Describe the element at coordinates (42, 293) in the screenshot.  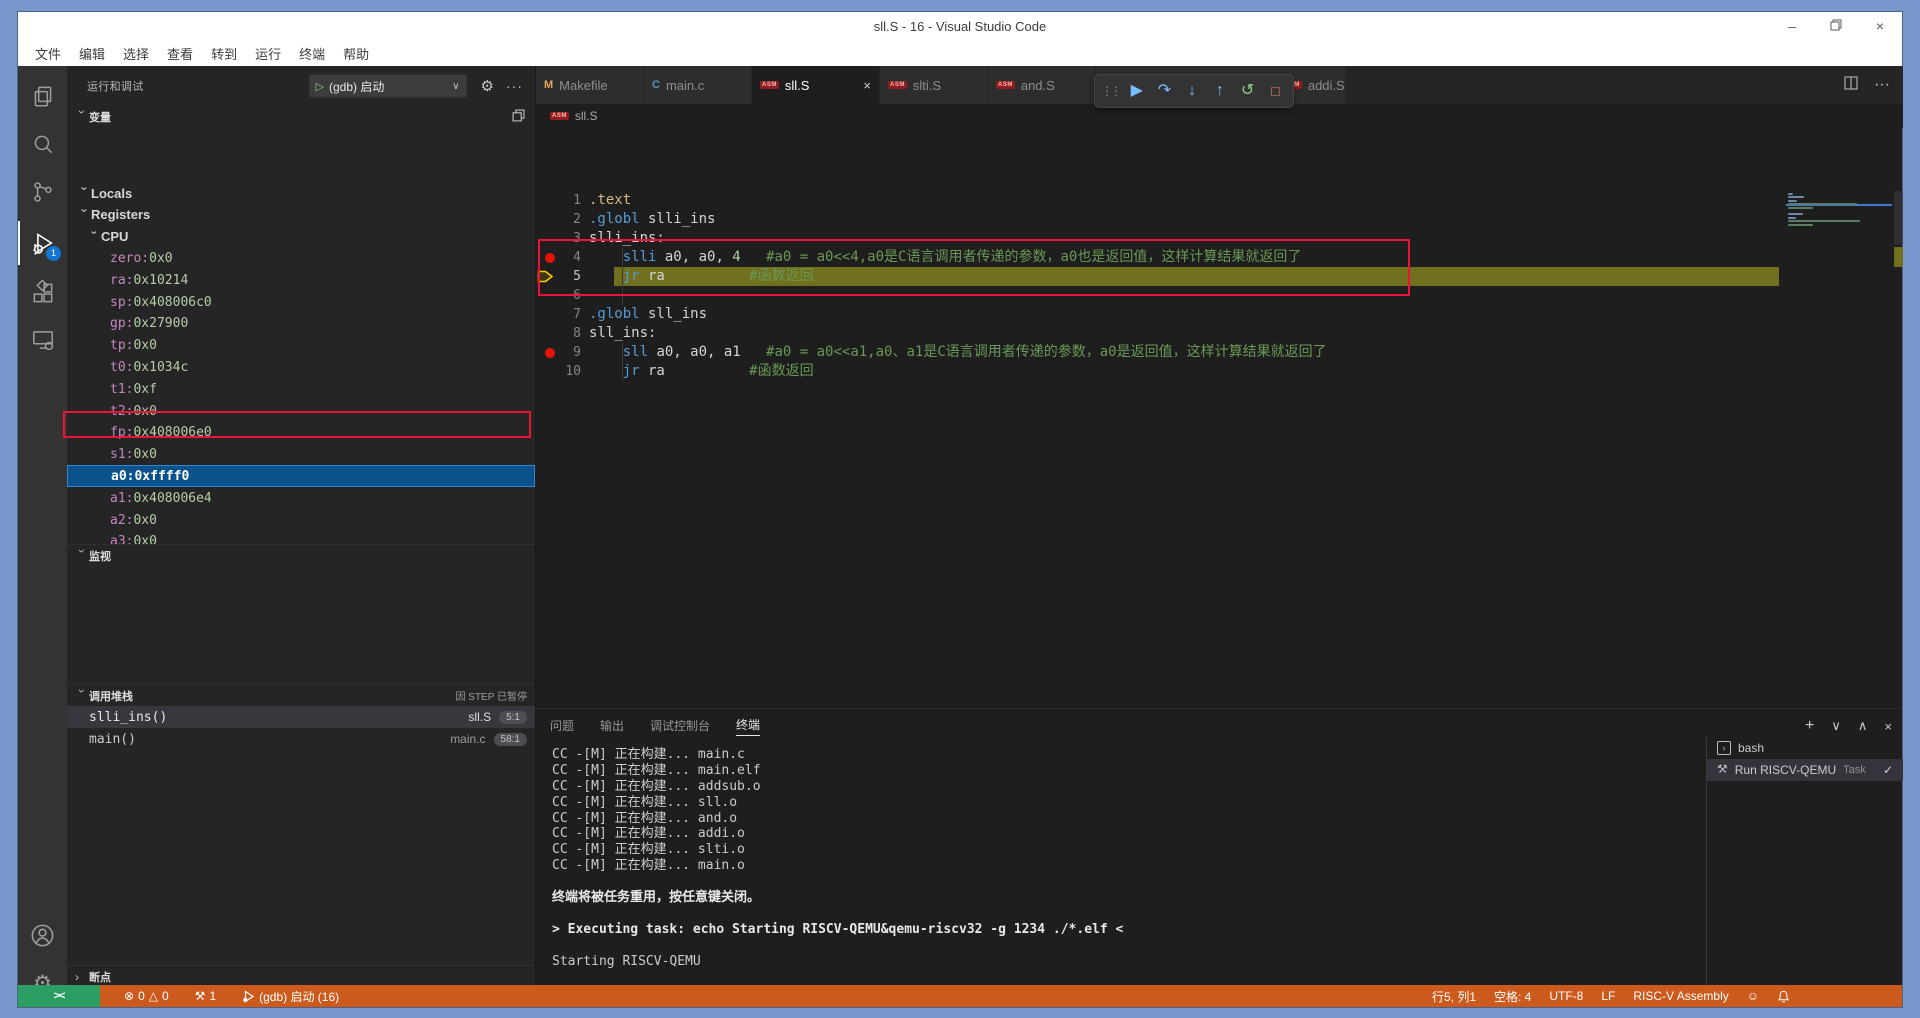
I see `extensions-icon` at that location.